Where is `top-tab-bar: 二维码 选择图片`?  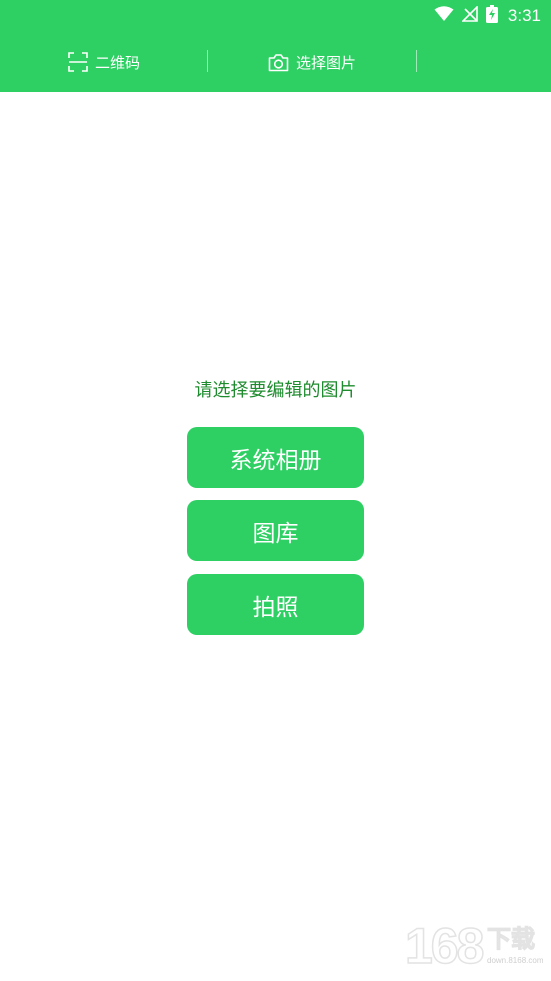
top-tab-bar: 二维码 选择图片 is located at coordinates (275, 62).